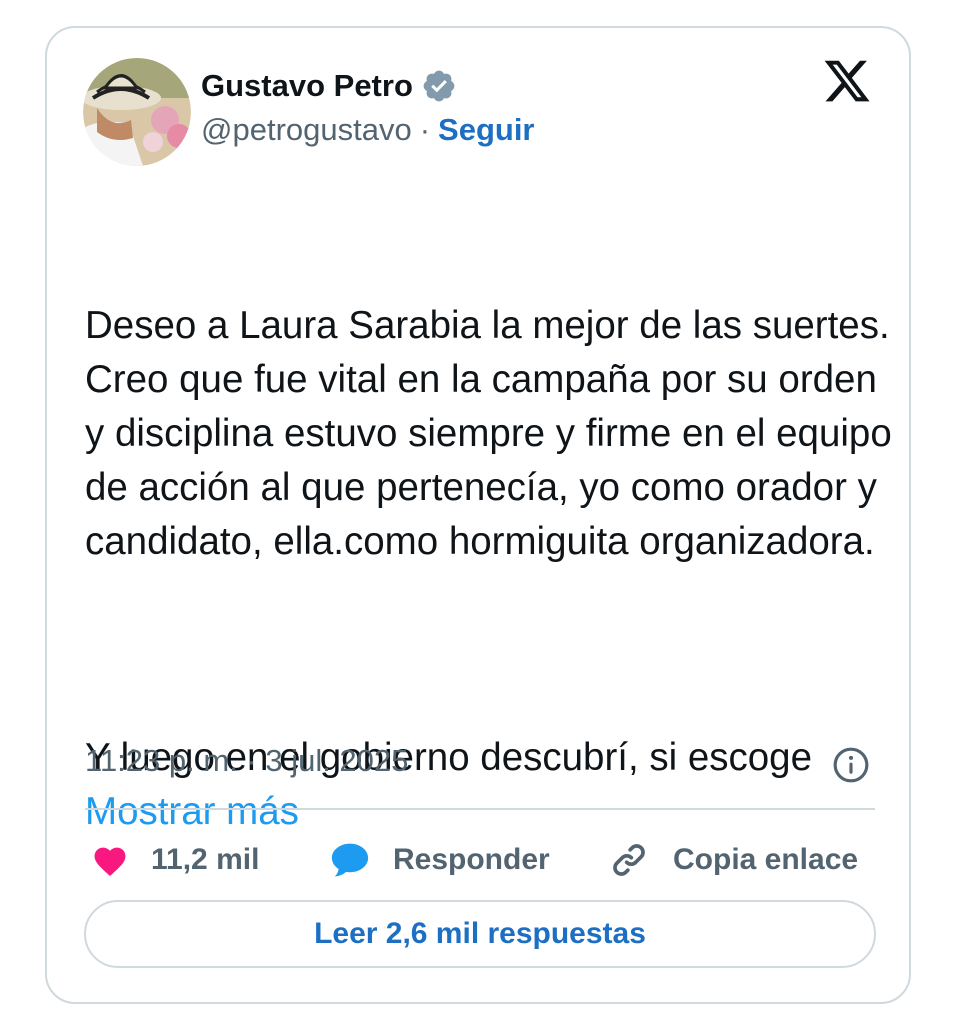 The height and width of the screenshot is (1024, 958). What do you see at coordinates (110, 861) in the screenshot?
I see `heart-icon` at bounding box center [110, 861].